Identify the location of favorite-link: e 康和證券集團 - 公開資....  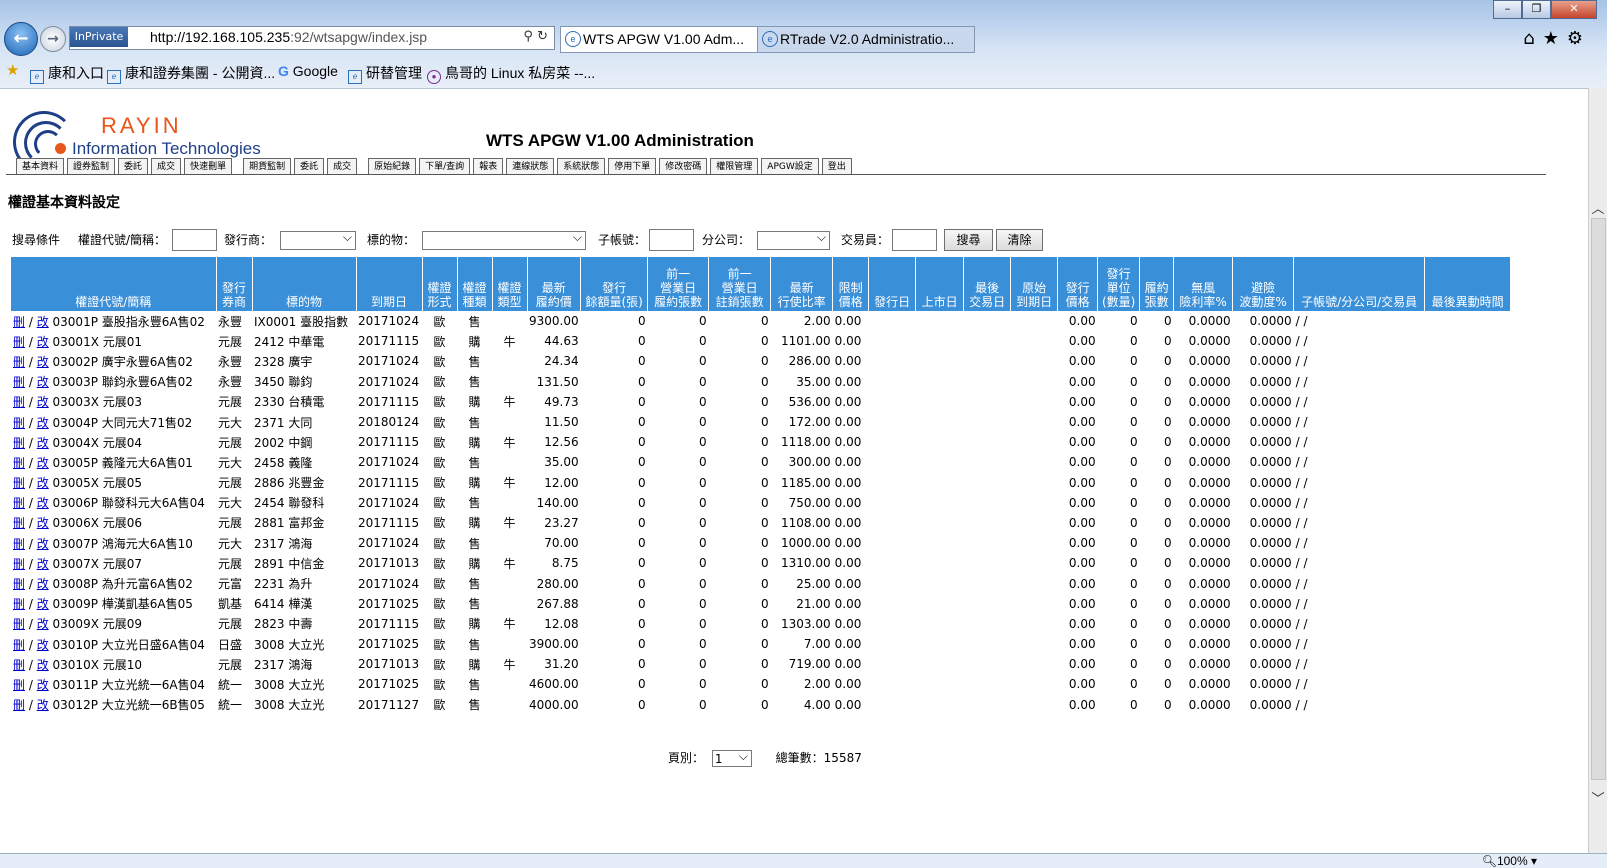
(191, 73).